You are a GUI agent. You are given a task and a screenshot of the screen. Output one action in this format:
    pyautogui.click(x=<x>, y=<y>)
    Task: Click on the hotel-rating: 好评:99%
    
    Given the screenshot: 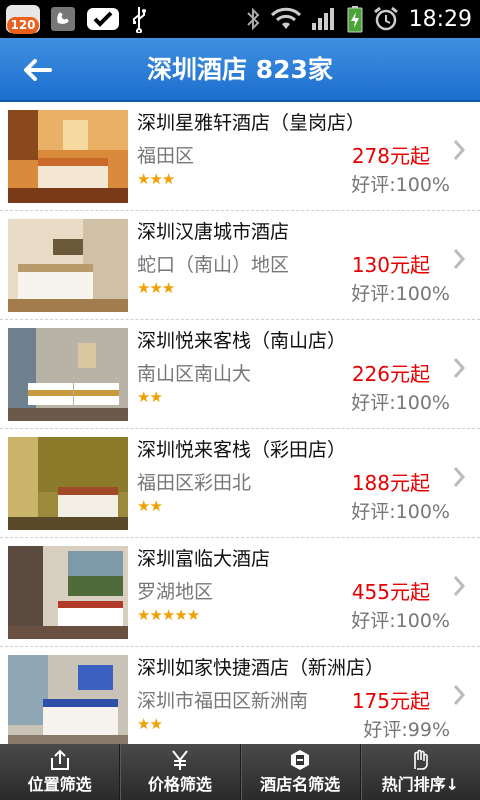 What is the action you would take?
    pyautogui.click(x=406, y=730)
    